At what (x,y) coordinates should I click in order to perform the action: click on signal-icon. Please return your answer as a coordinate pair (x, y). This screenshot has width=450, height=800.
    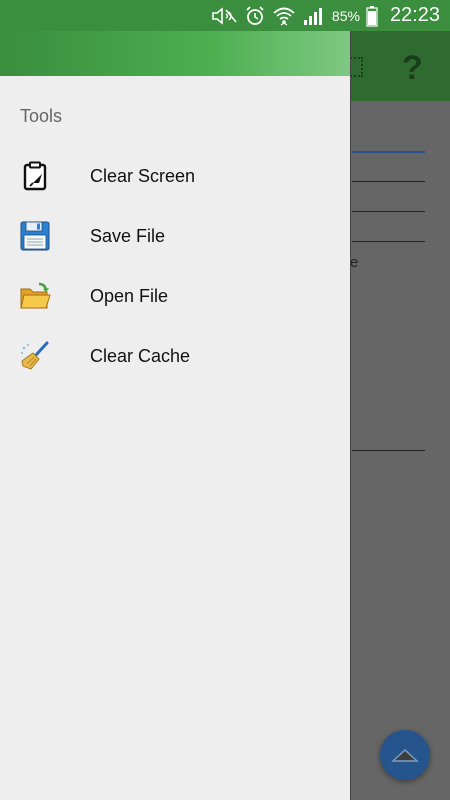
    Looking at the image, I should click on (313, 16).